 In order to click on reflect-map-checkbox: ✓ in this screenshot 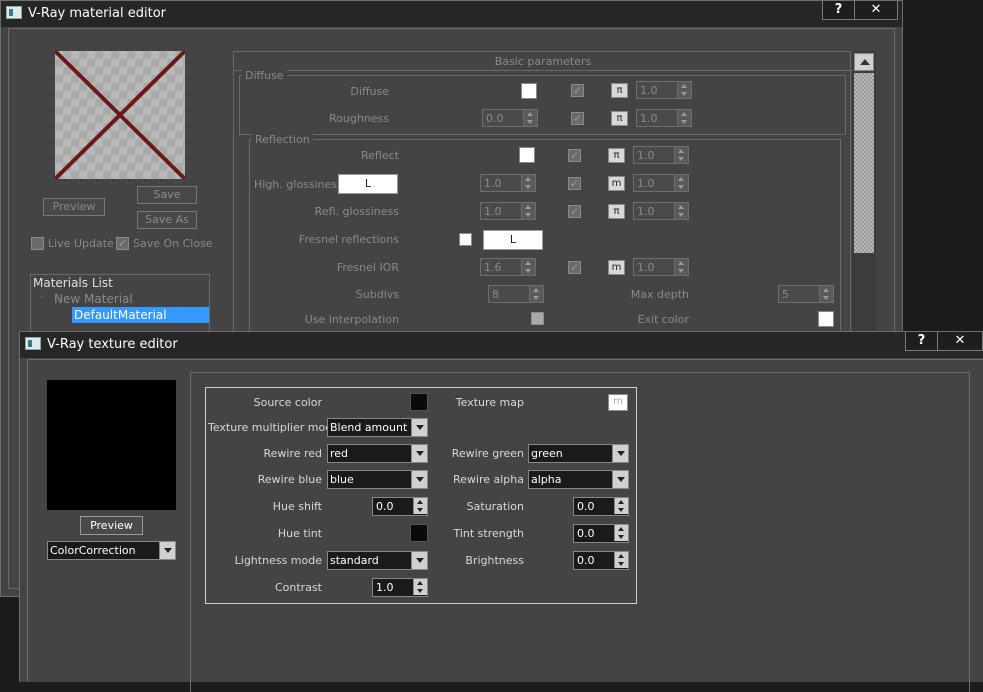, I will do `click(574, 155)`.